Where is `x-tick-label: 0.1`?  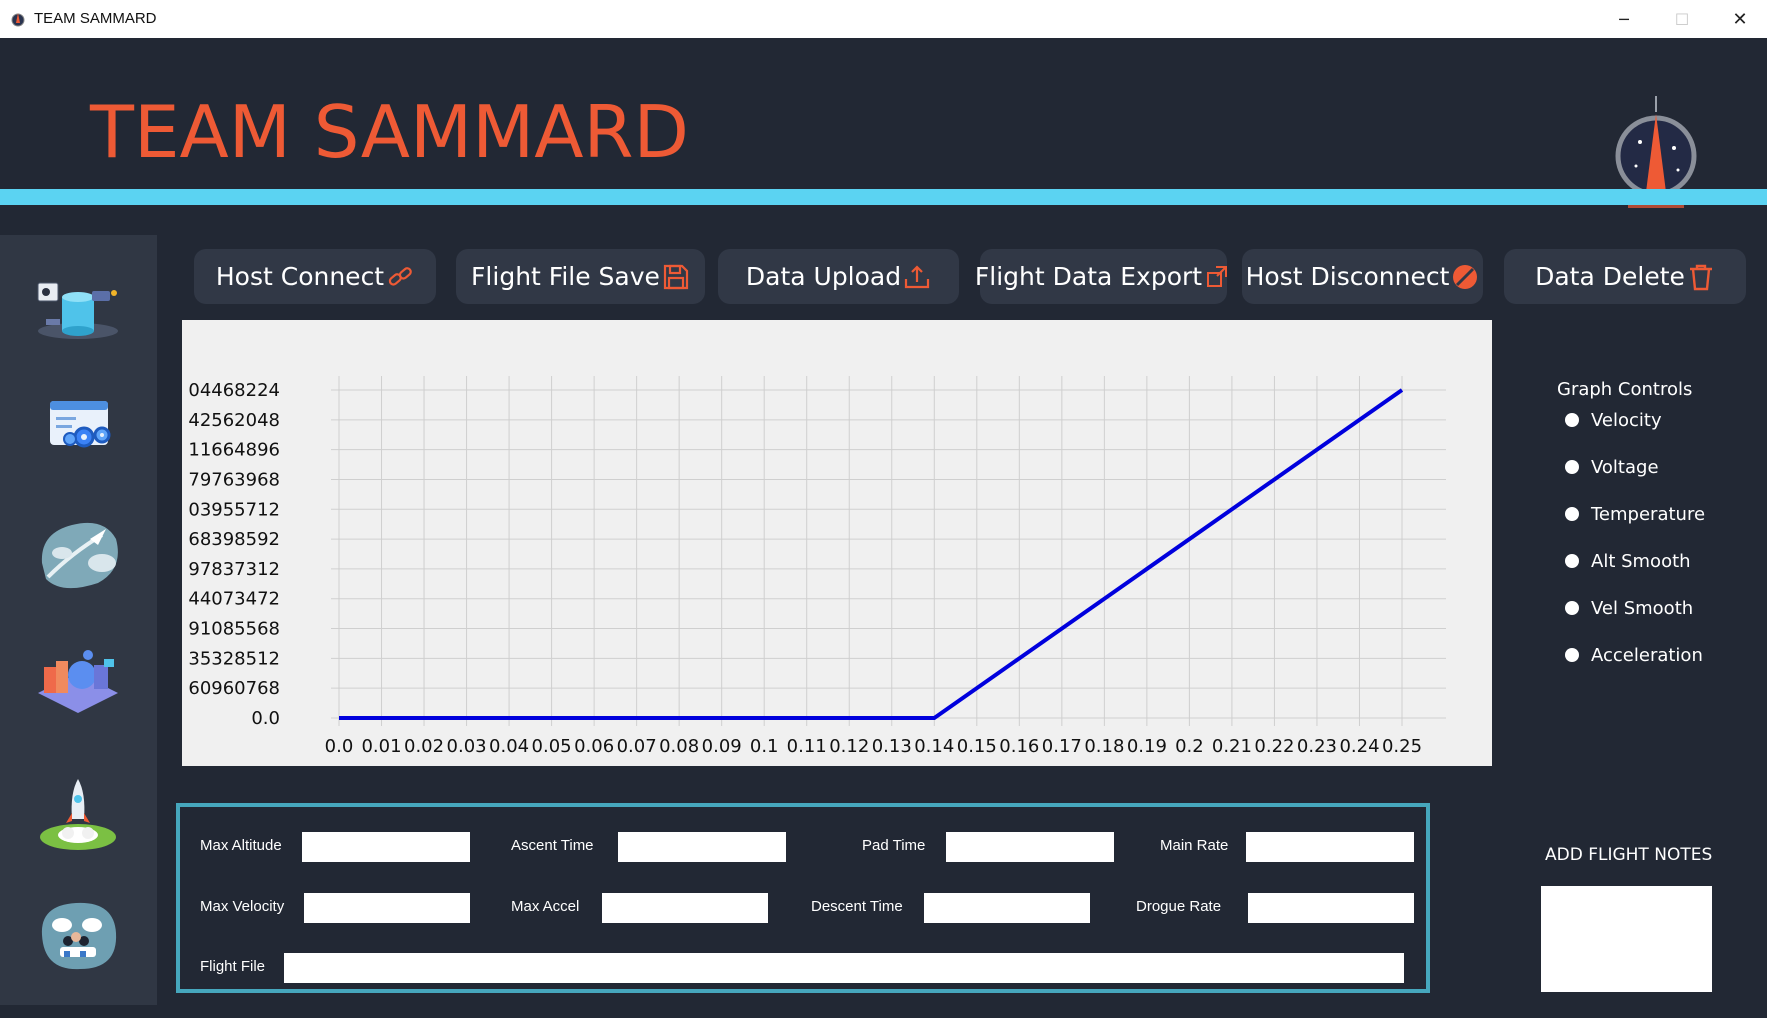 x-tick-label: 0.1 is located at coordinates (764, 746).